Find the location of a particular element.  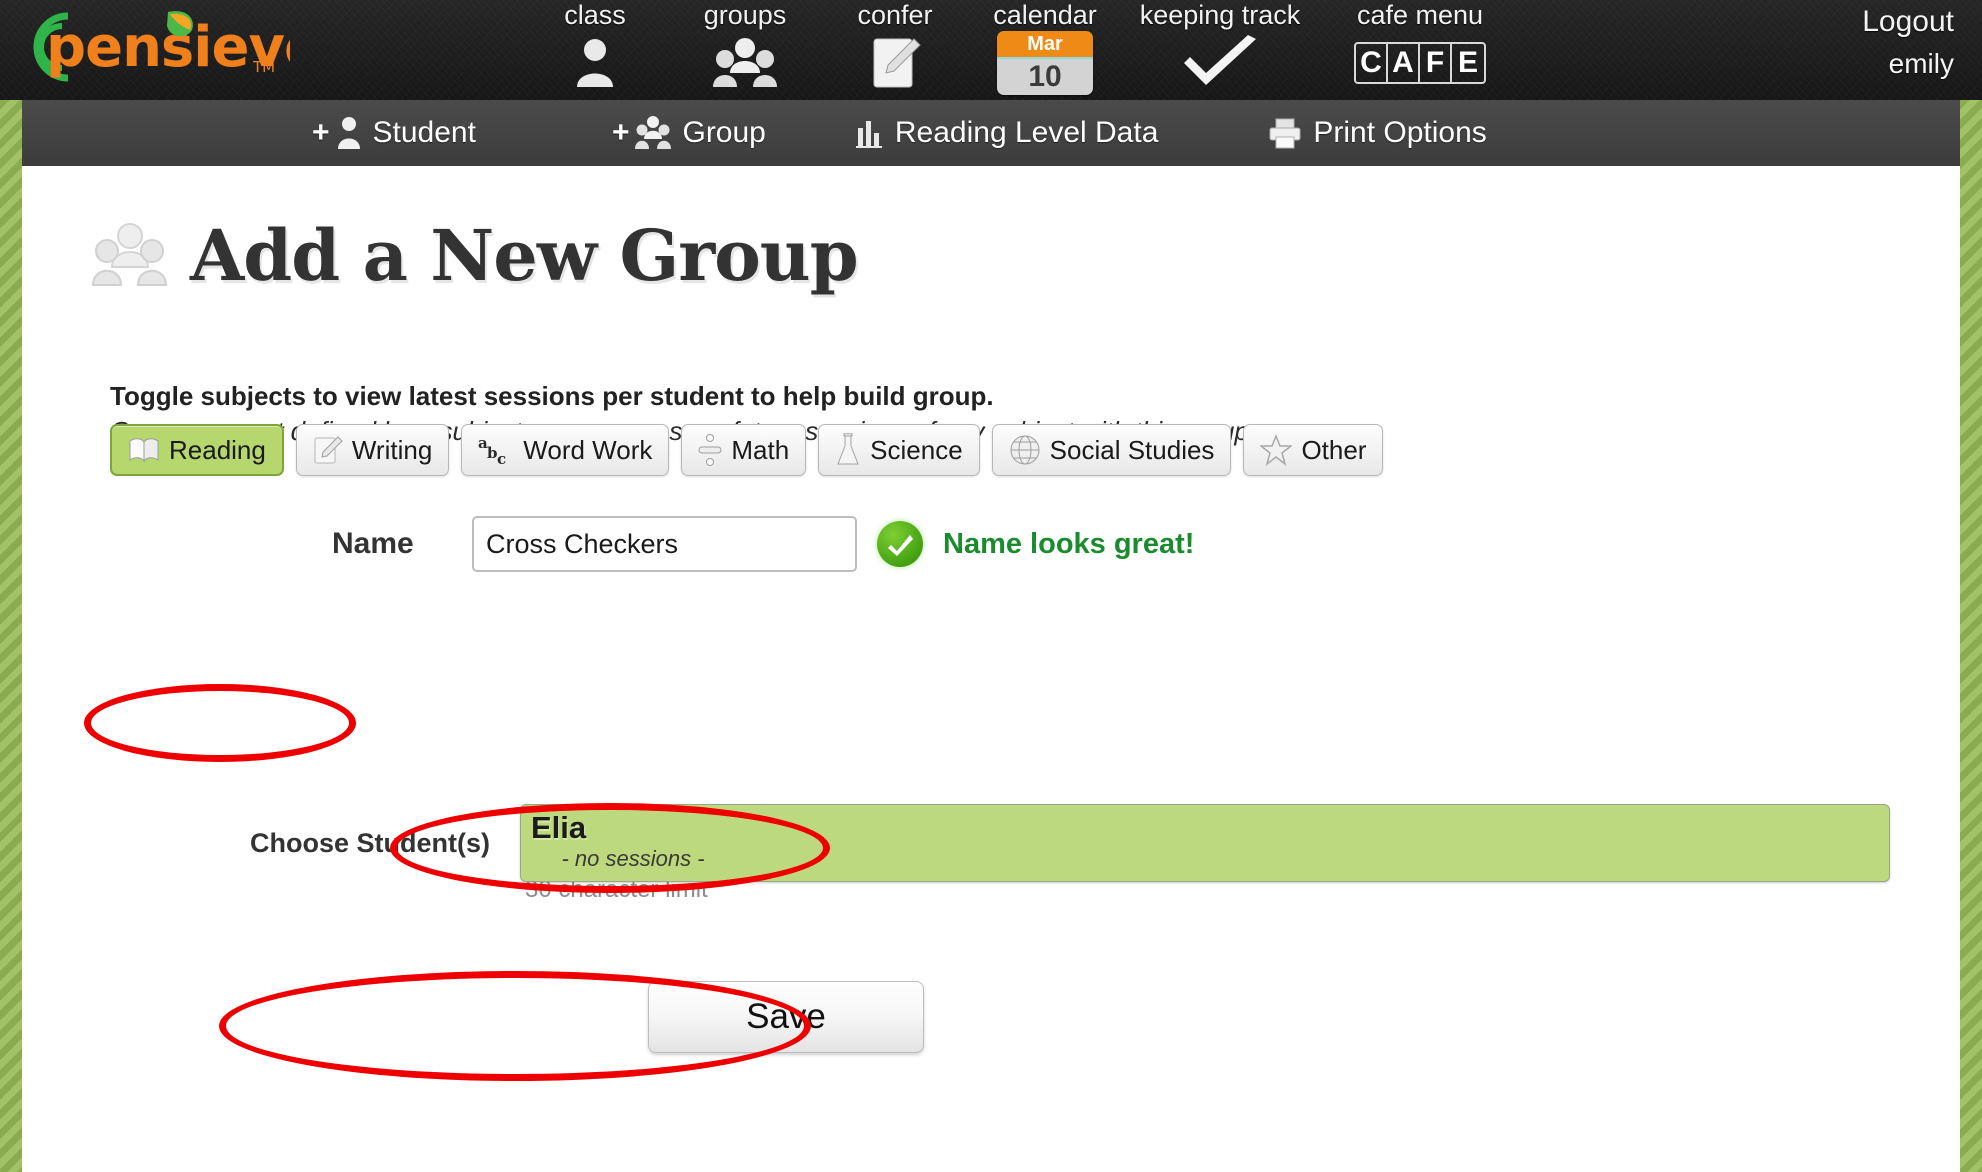

add-group-label: Group is located at coordinates (724, 132).